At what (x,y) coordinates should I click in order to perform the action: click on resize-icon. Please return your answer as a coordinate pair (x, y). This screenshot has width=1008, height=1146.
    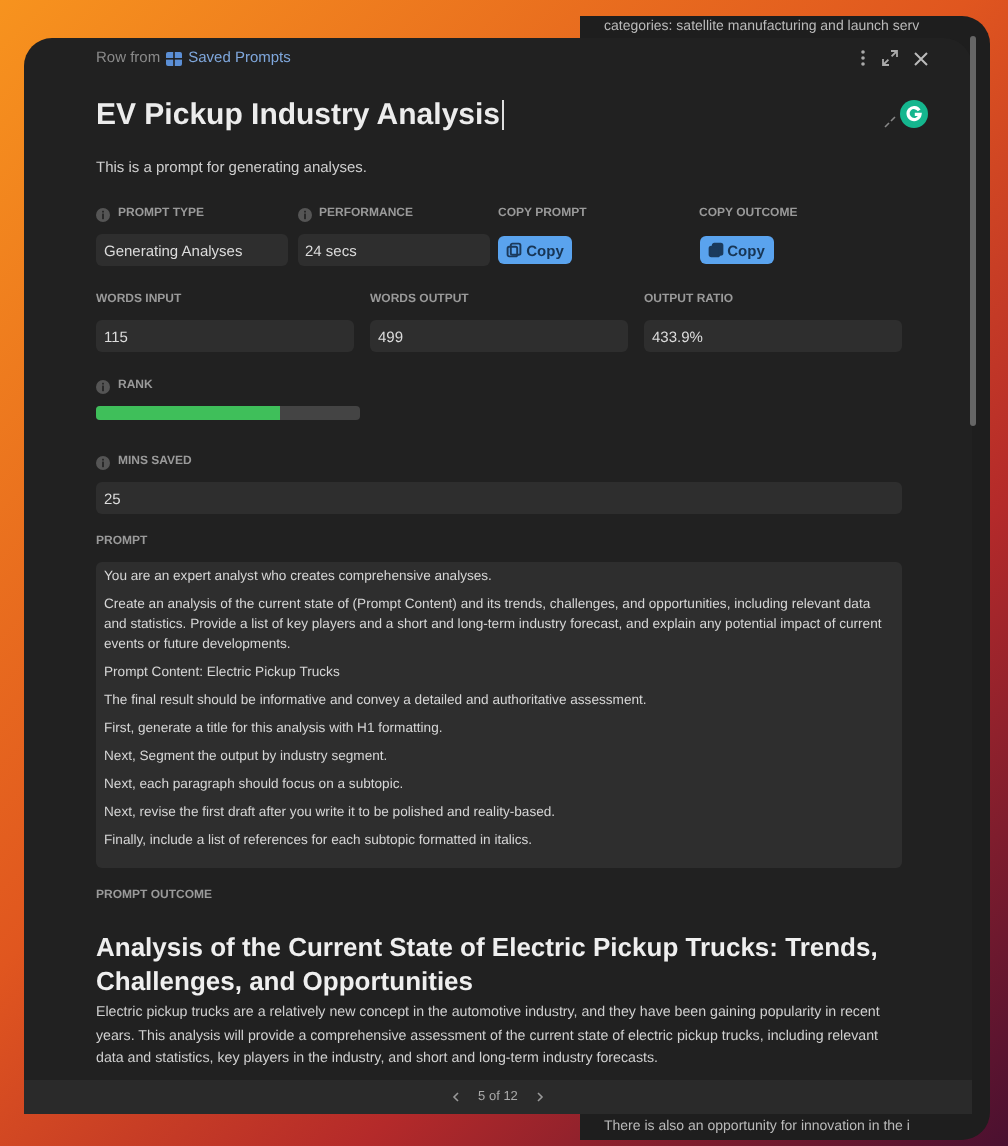
    Looking at the image, I should click on (890, 122).